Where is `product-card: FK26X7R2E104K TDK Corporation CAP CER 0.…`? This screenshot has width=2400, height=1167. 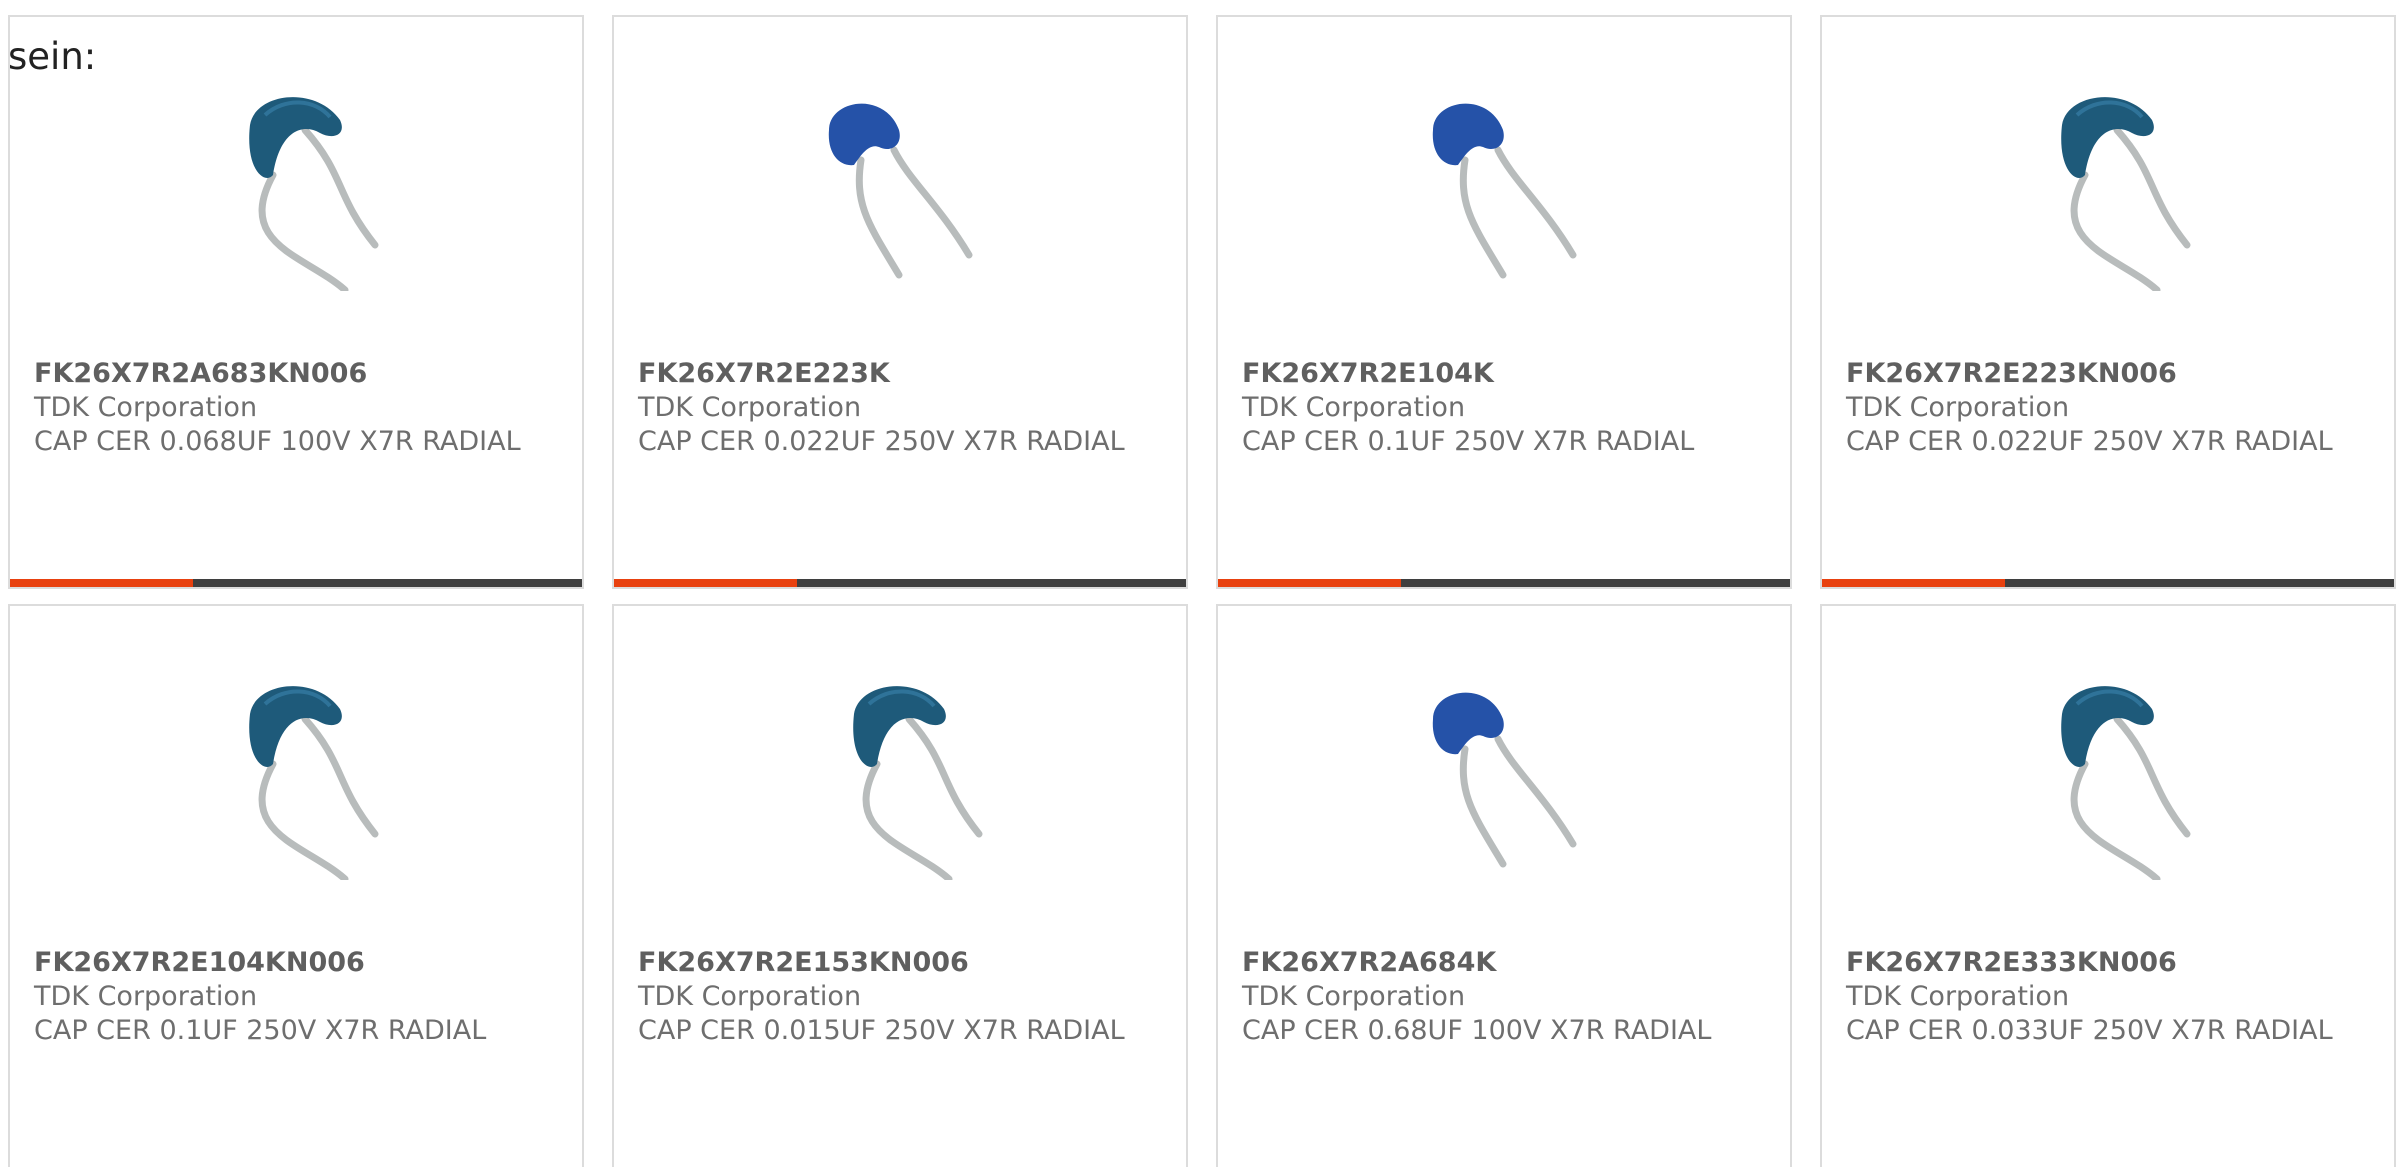
product-card: FK26X7R2E104K TDK Corporation CAP CER 0.… is located at coordinates (1504, 302).